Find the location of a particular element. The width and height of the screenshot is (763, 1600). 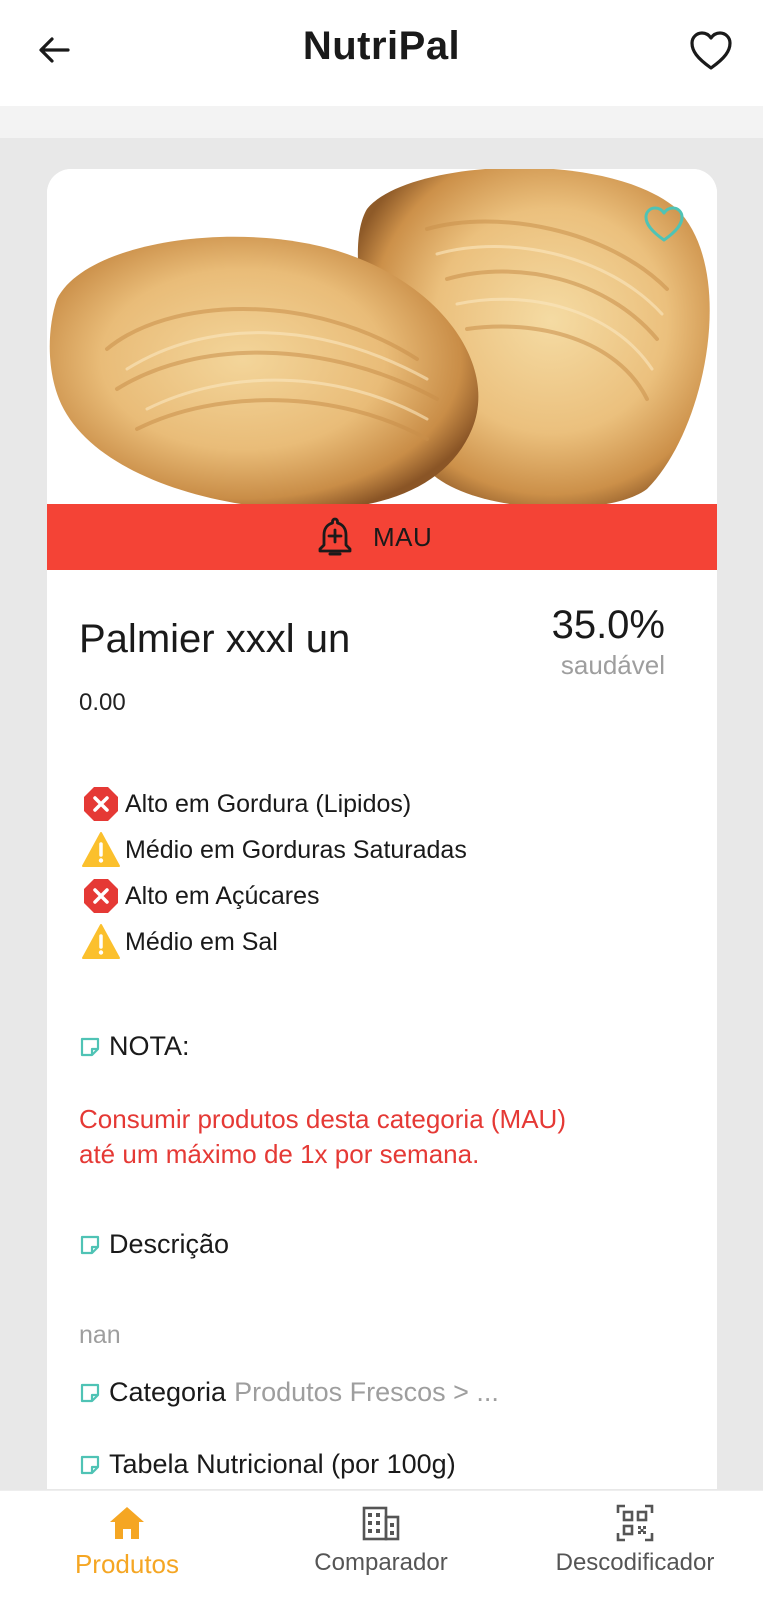

warning-item: Alto em Gordura (Lipidos) is located at coordinates (274, 804).